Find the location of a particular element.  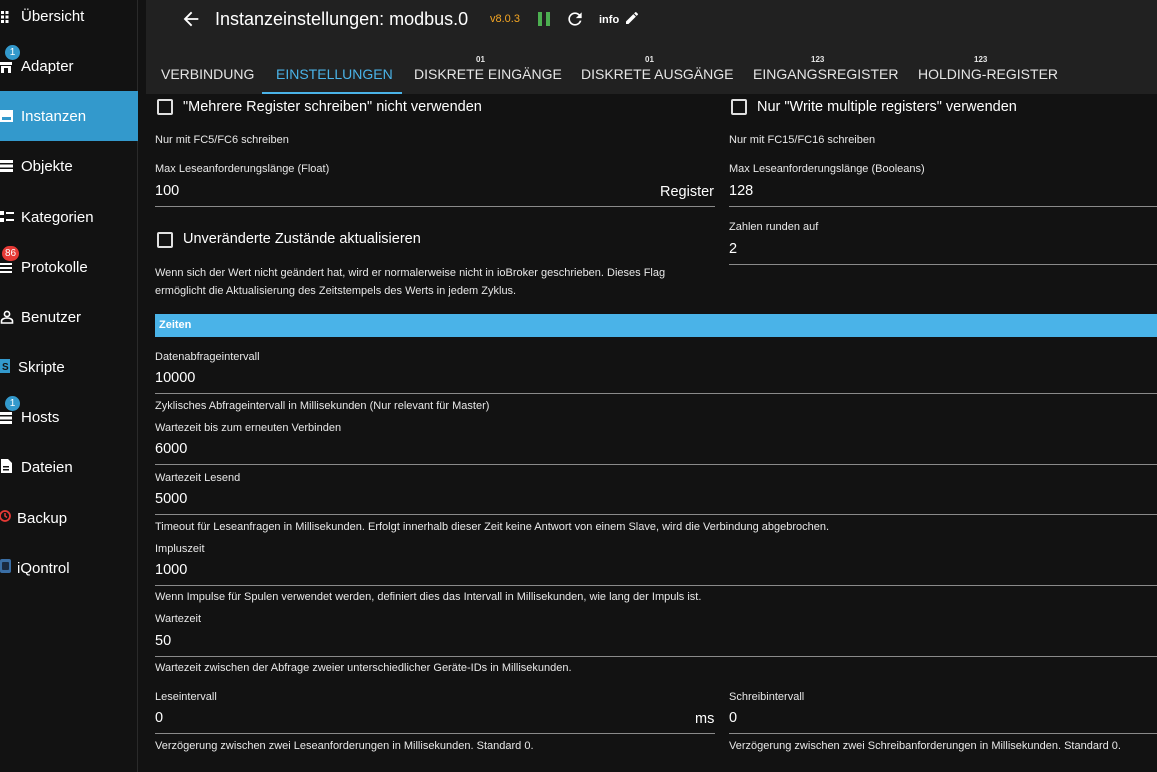

sidebar-item-label: Objekte is located at coordinates (47, 166).